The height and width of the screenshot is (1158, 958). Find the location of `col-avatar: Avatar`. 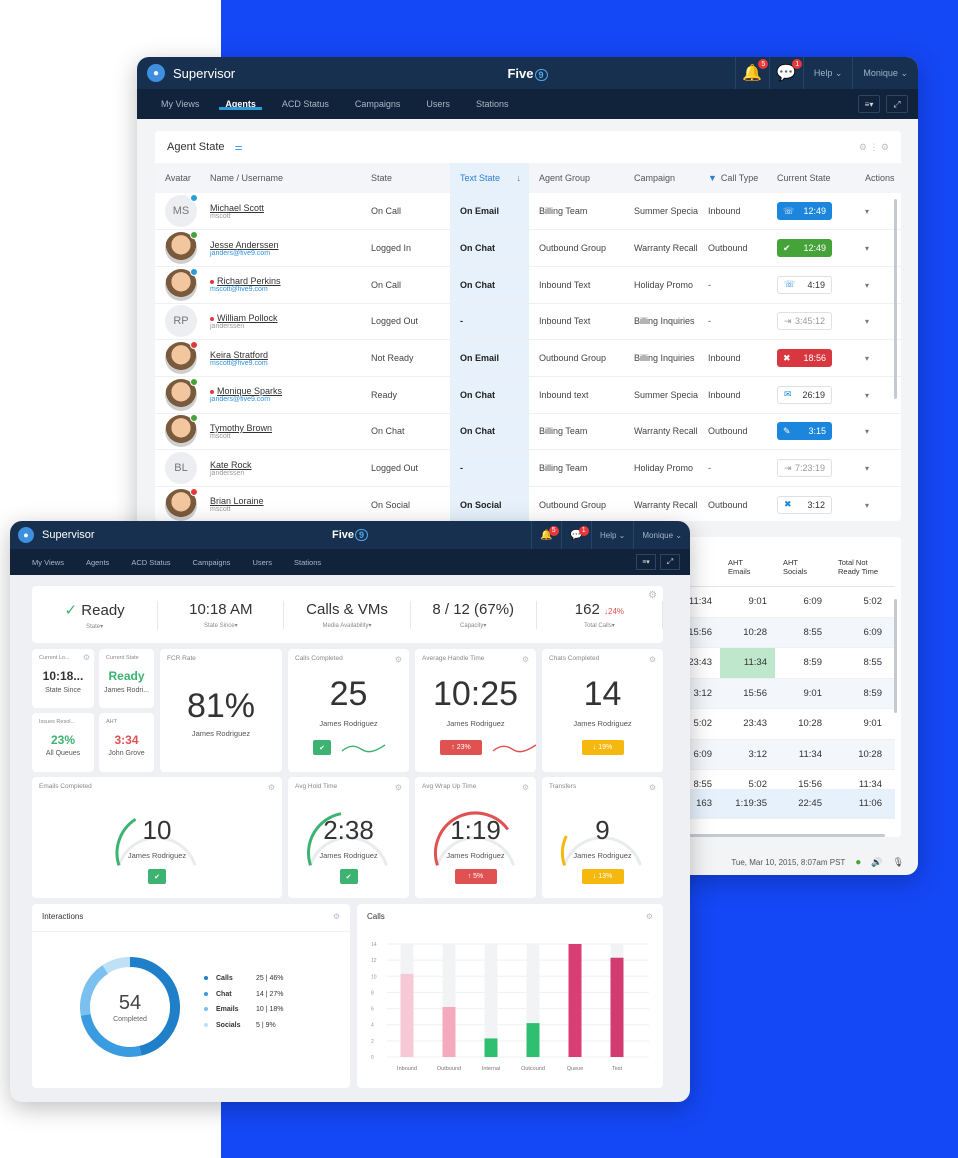

col-avatar: Avatar is located at coordinates (177, 178).